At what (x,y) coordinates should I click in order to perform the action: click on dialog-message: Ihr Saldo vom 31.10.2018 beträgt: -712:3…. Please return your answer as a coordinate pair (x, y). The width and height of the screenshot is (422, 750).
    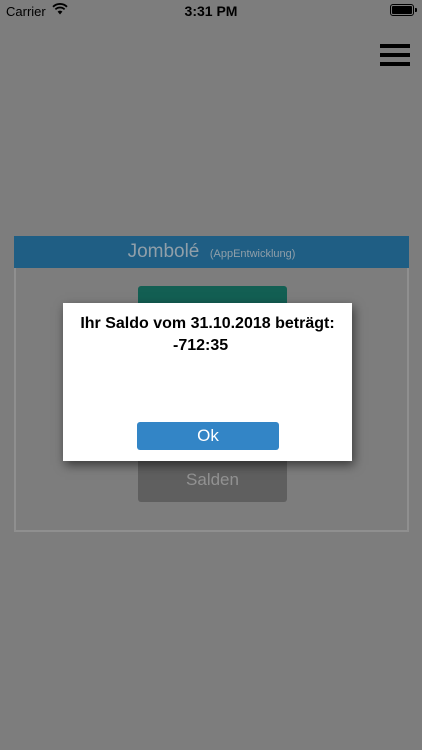
    Looking at the image, I should click on (207, 330).